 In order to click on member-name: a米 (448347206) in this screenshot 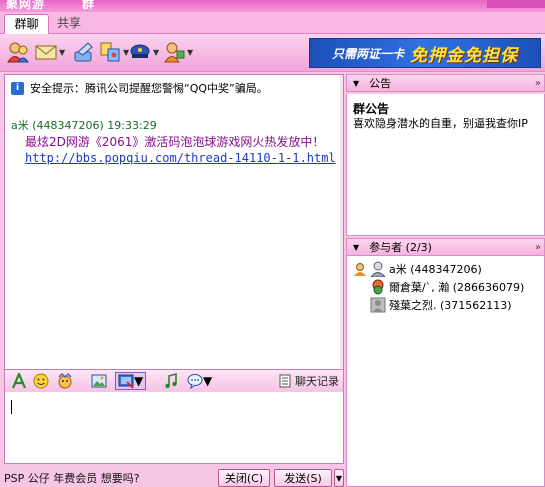, I will do `click(435, 269)`.